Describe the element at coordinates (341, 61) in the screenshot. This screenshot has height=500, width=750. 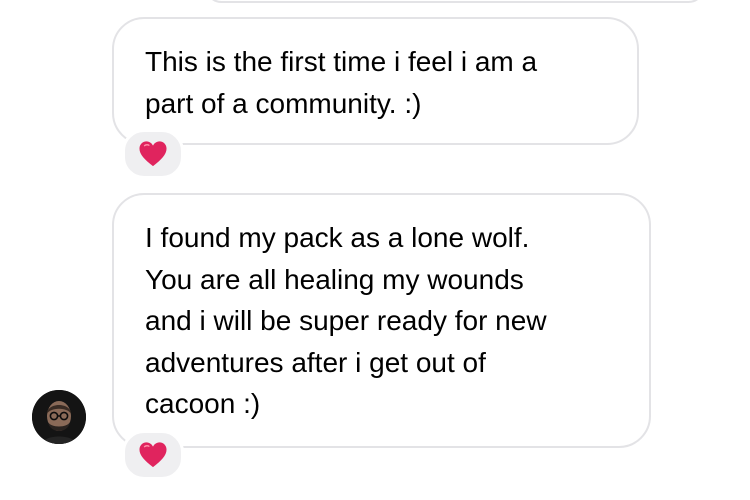
I see `message-text-line: This is the first time i feel i am a` at that location.